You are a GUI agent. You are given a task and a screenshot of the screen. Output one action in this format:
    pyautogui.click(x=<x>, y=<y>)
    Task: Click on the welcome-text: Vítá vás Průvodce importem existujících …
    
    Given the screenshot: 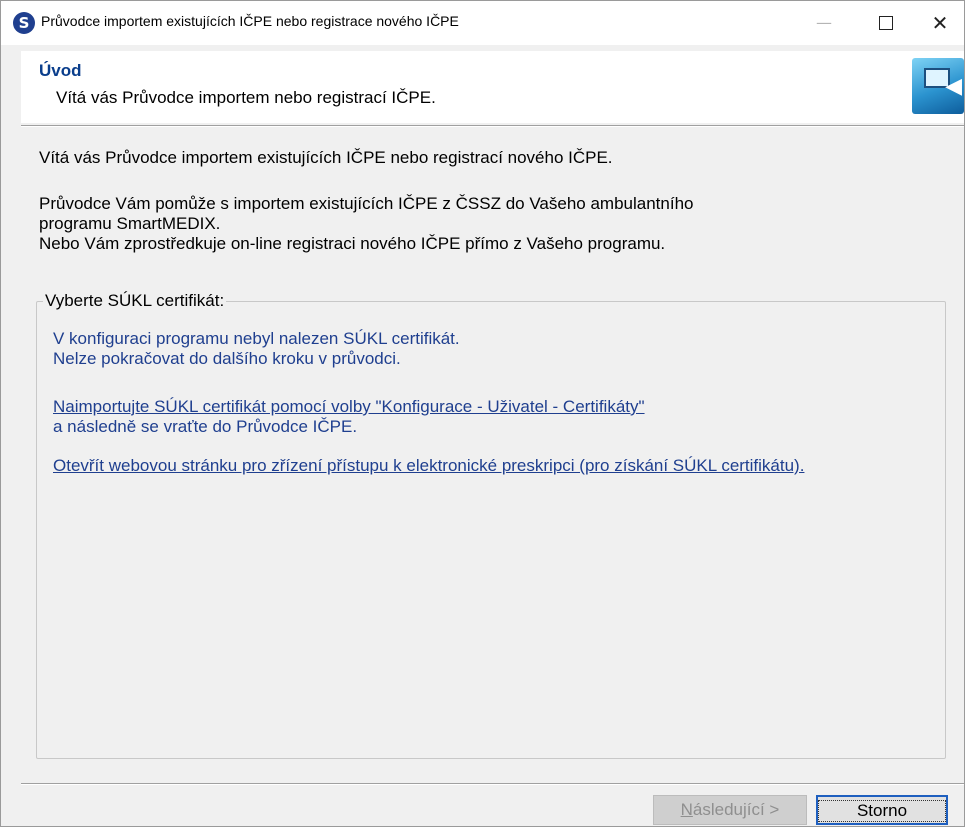 What is the action you would take?
    pyautogui.click(x=326, y=157)
    